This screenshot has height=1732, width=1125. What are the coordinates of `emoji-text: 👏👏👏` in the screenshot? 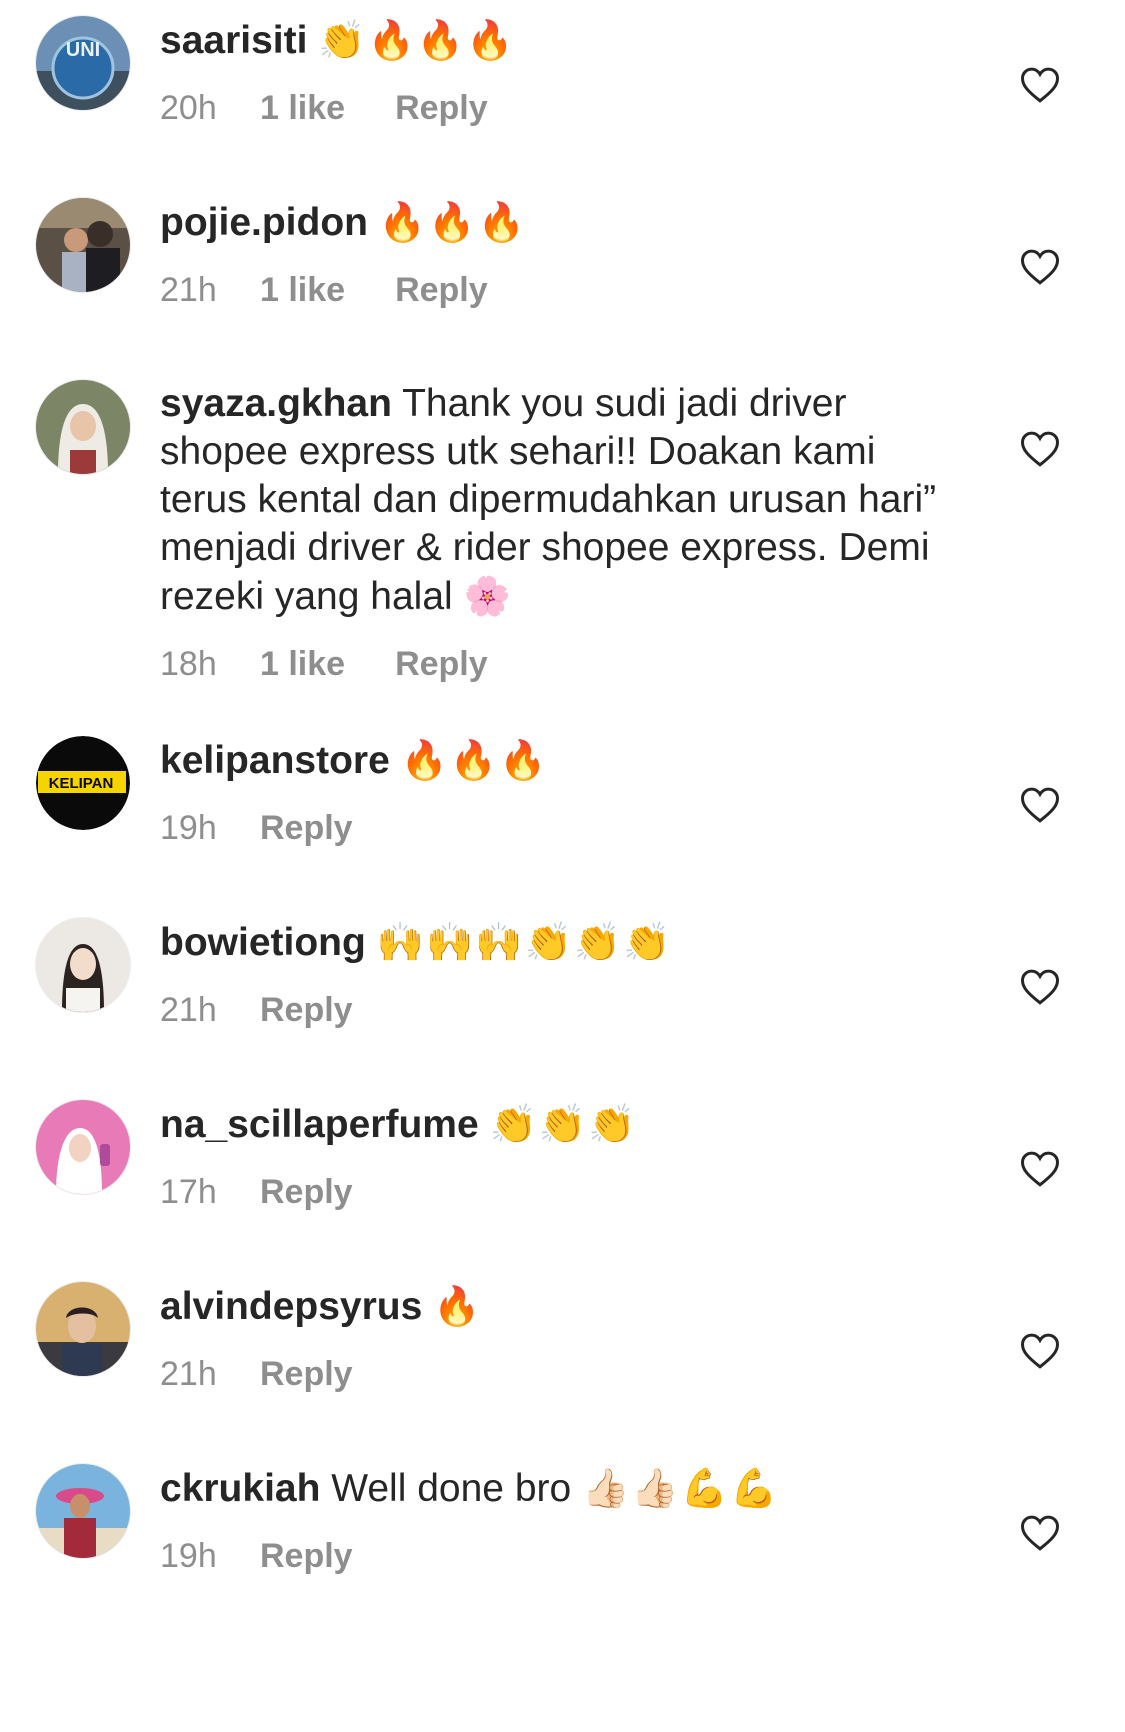 It's located at (563, 1124).